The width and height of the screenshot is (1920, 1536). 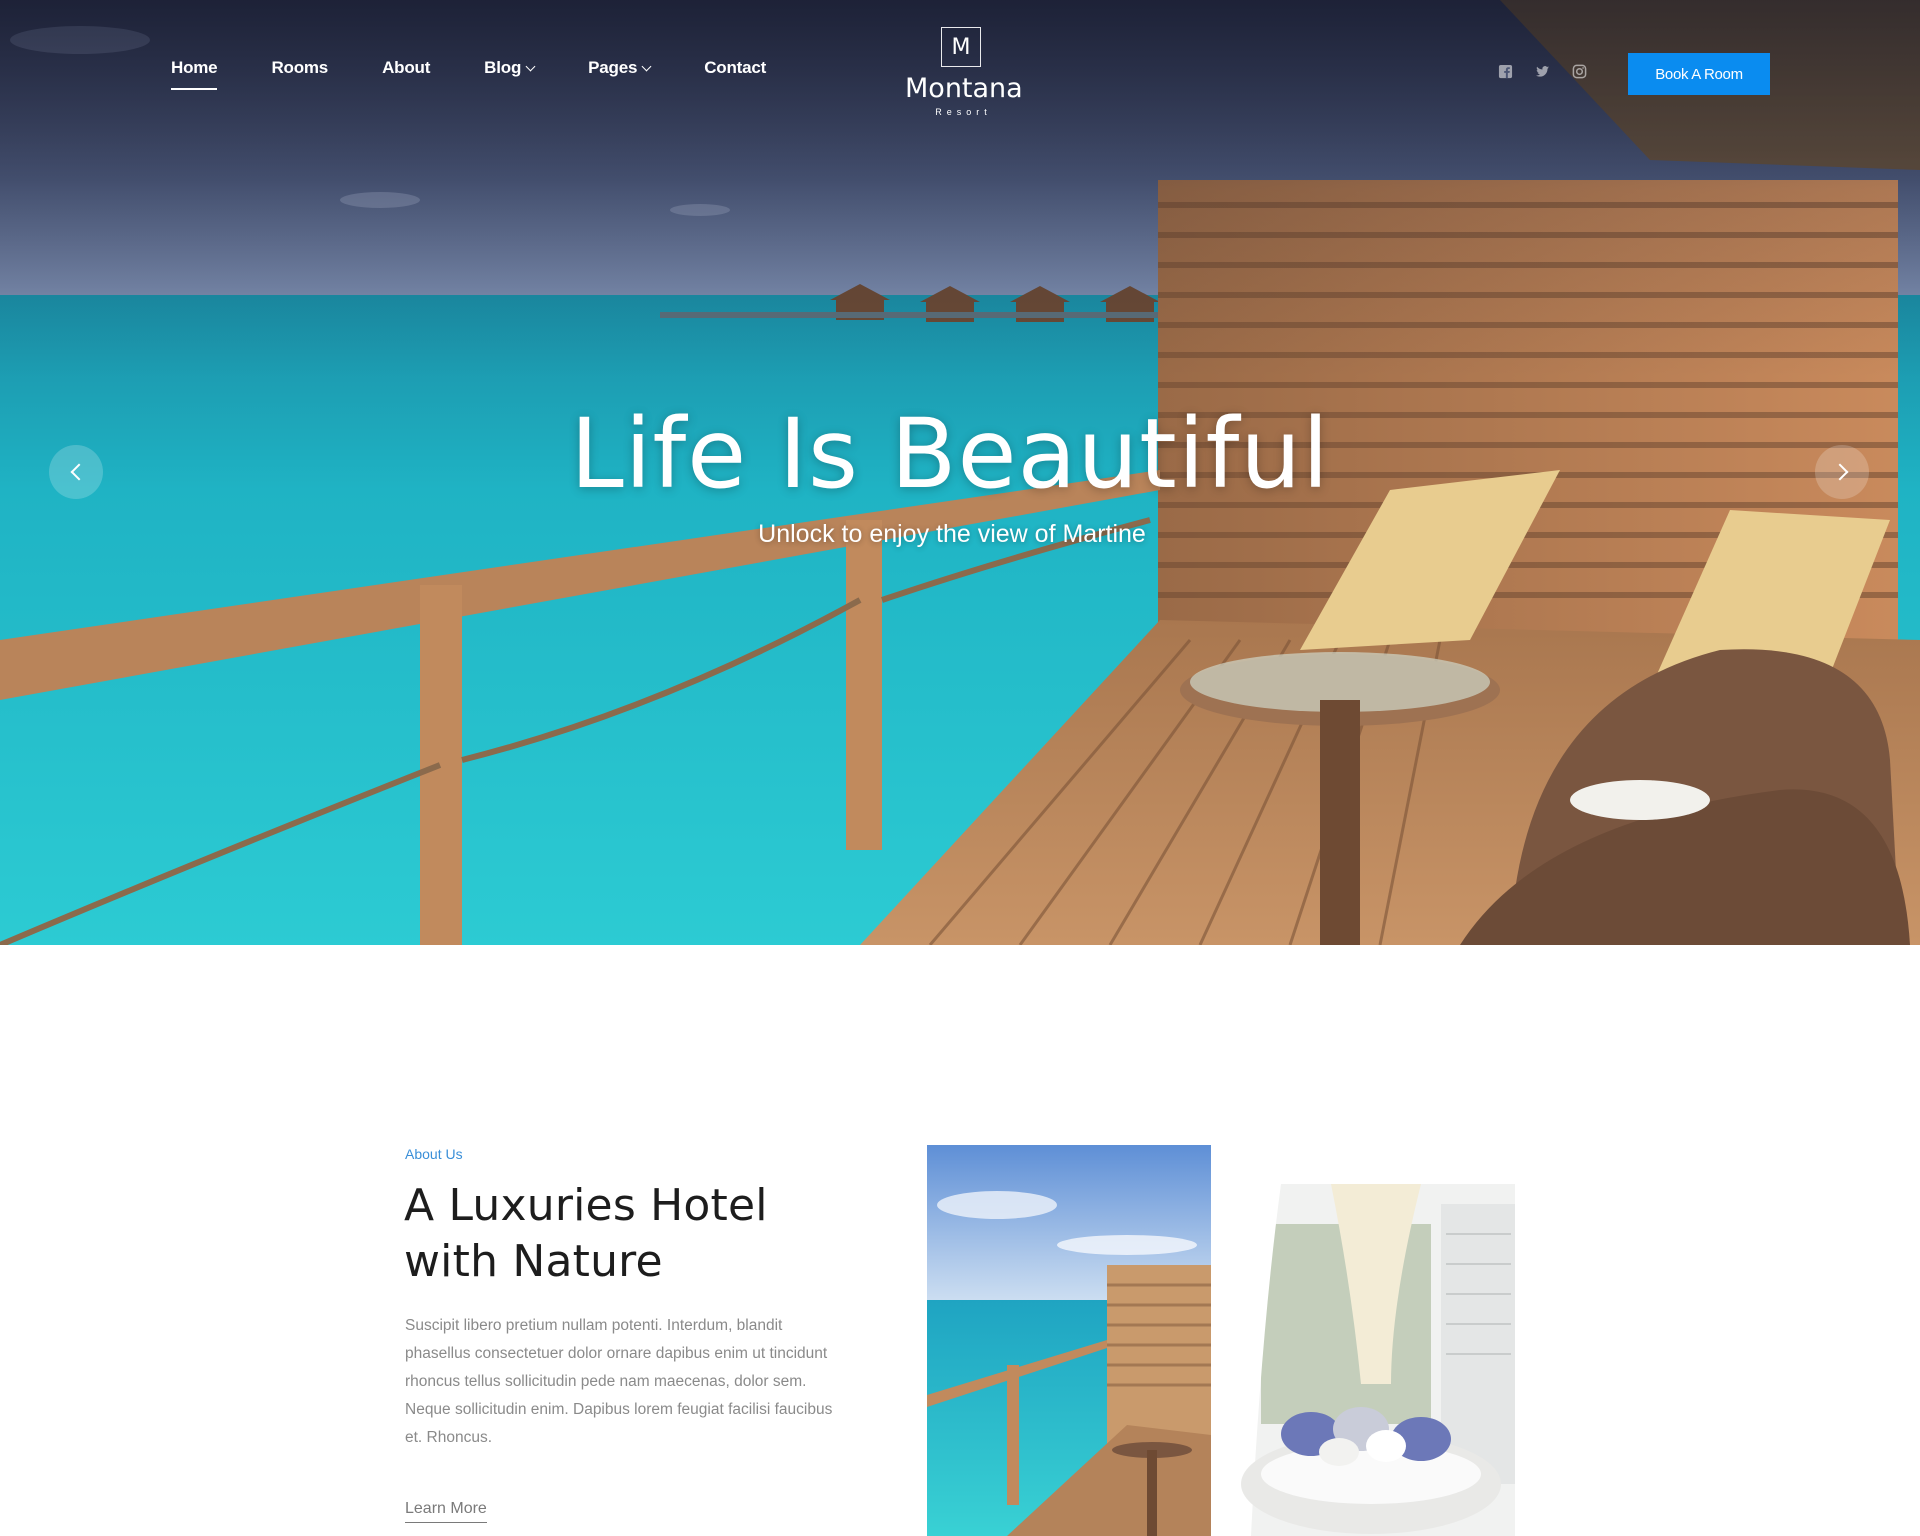 I want to click on nav-contact: Contact, so click(x=735, y=68).